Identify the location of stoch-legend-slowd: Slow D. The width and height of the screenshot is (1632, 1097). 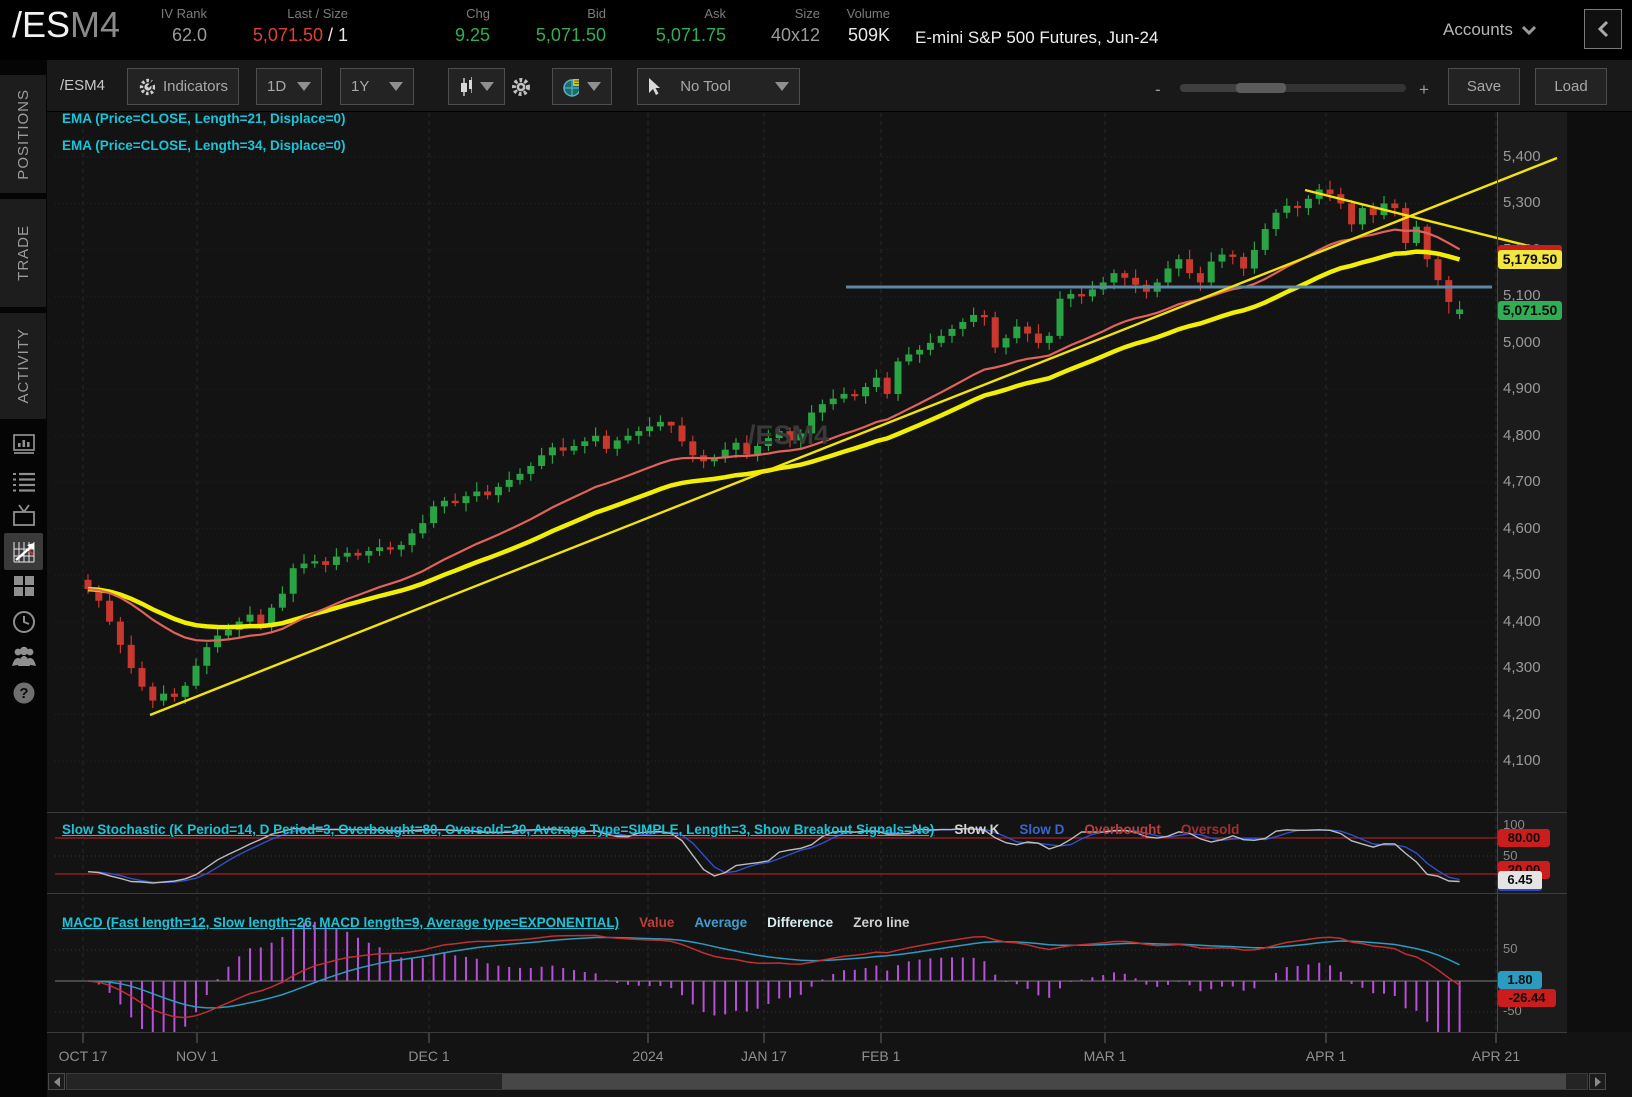
(1042, 829).